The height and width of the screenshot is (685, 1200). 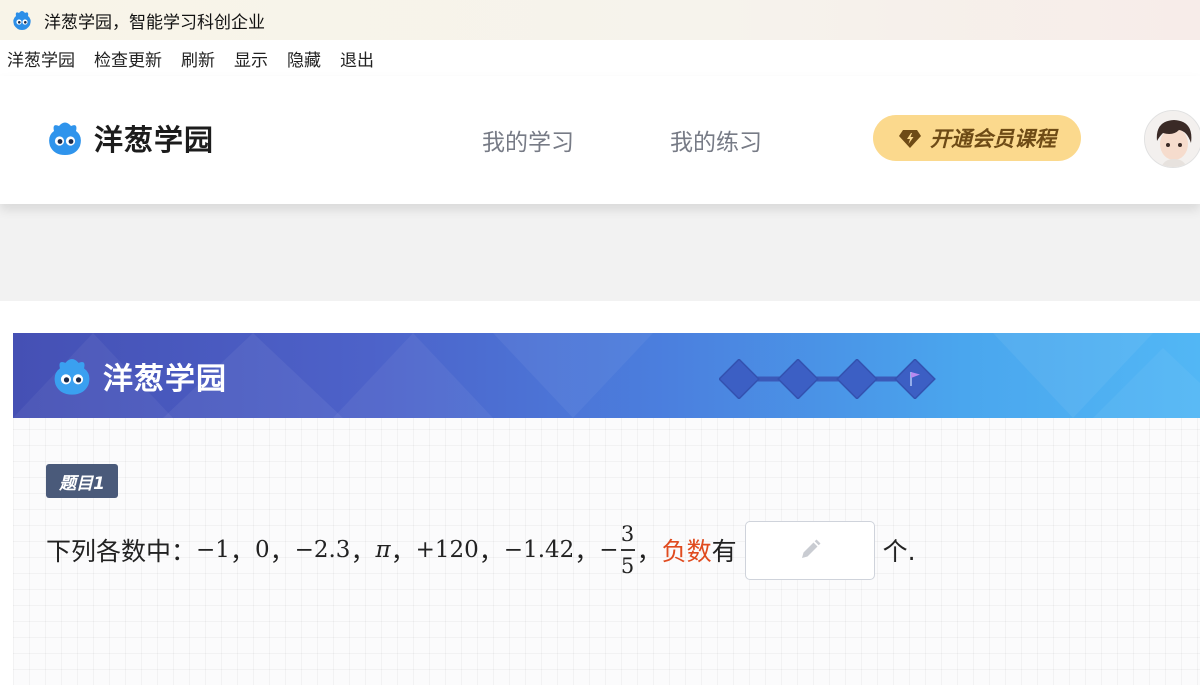 I want to click on question-number-badge: 题目1, so click(x=82, y=481).